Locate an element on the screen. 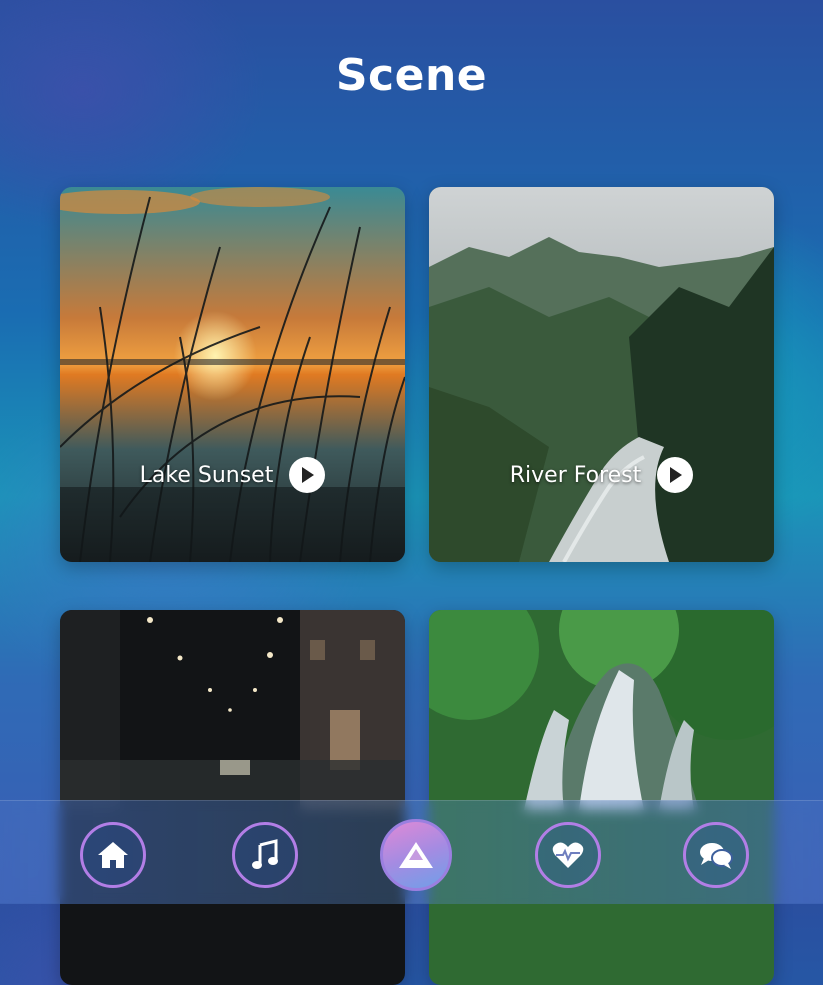 The image size is (823, 985). nav-home-button is located at coordinates (113, 855).